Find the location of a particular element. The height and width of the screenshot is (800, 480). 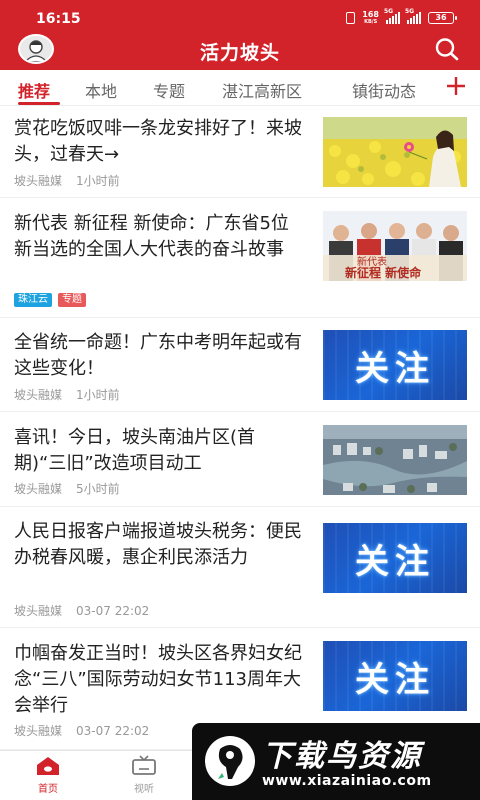

news-item: 赏花吃饭叹啡一条龙安排好了！来坡头，过春天→ 坡头融媒 1小时前 is located at coordinates (240, 152).